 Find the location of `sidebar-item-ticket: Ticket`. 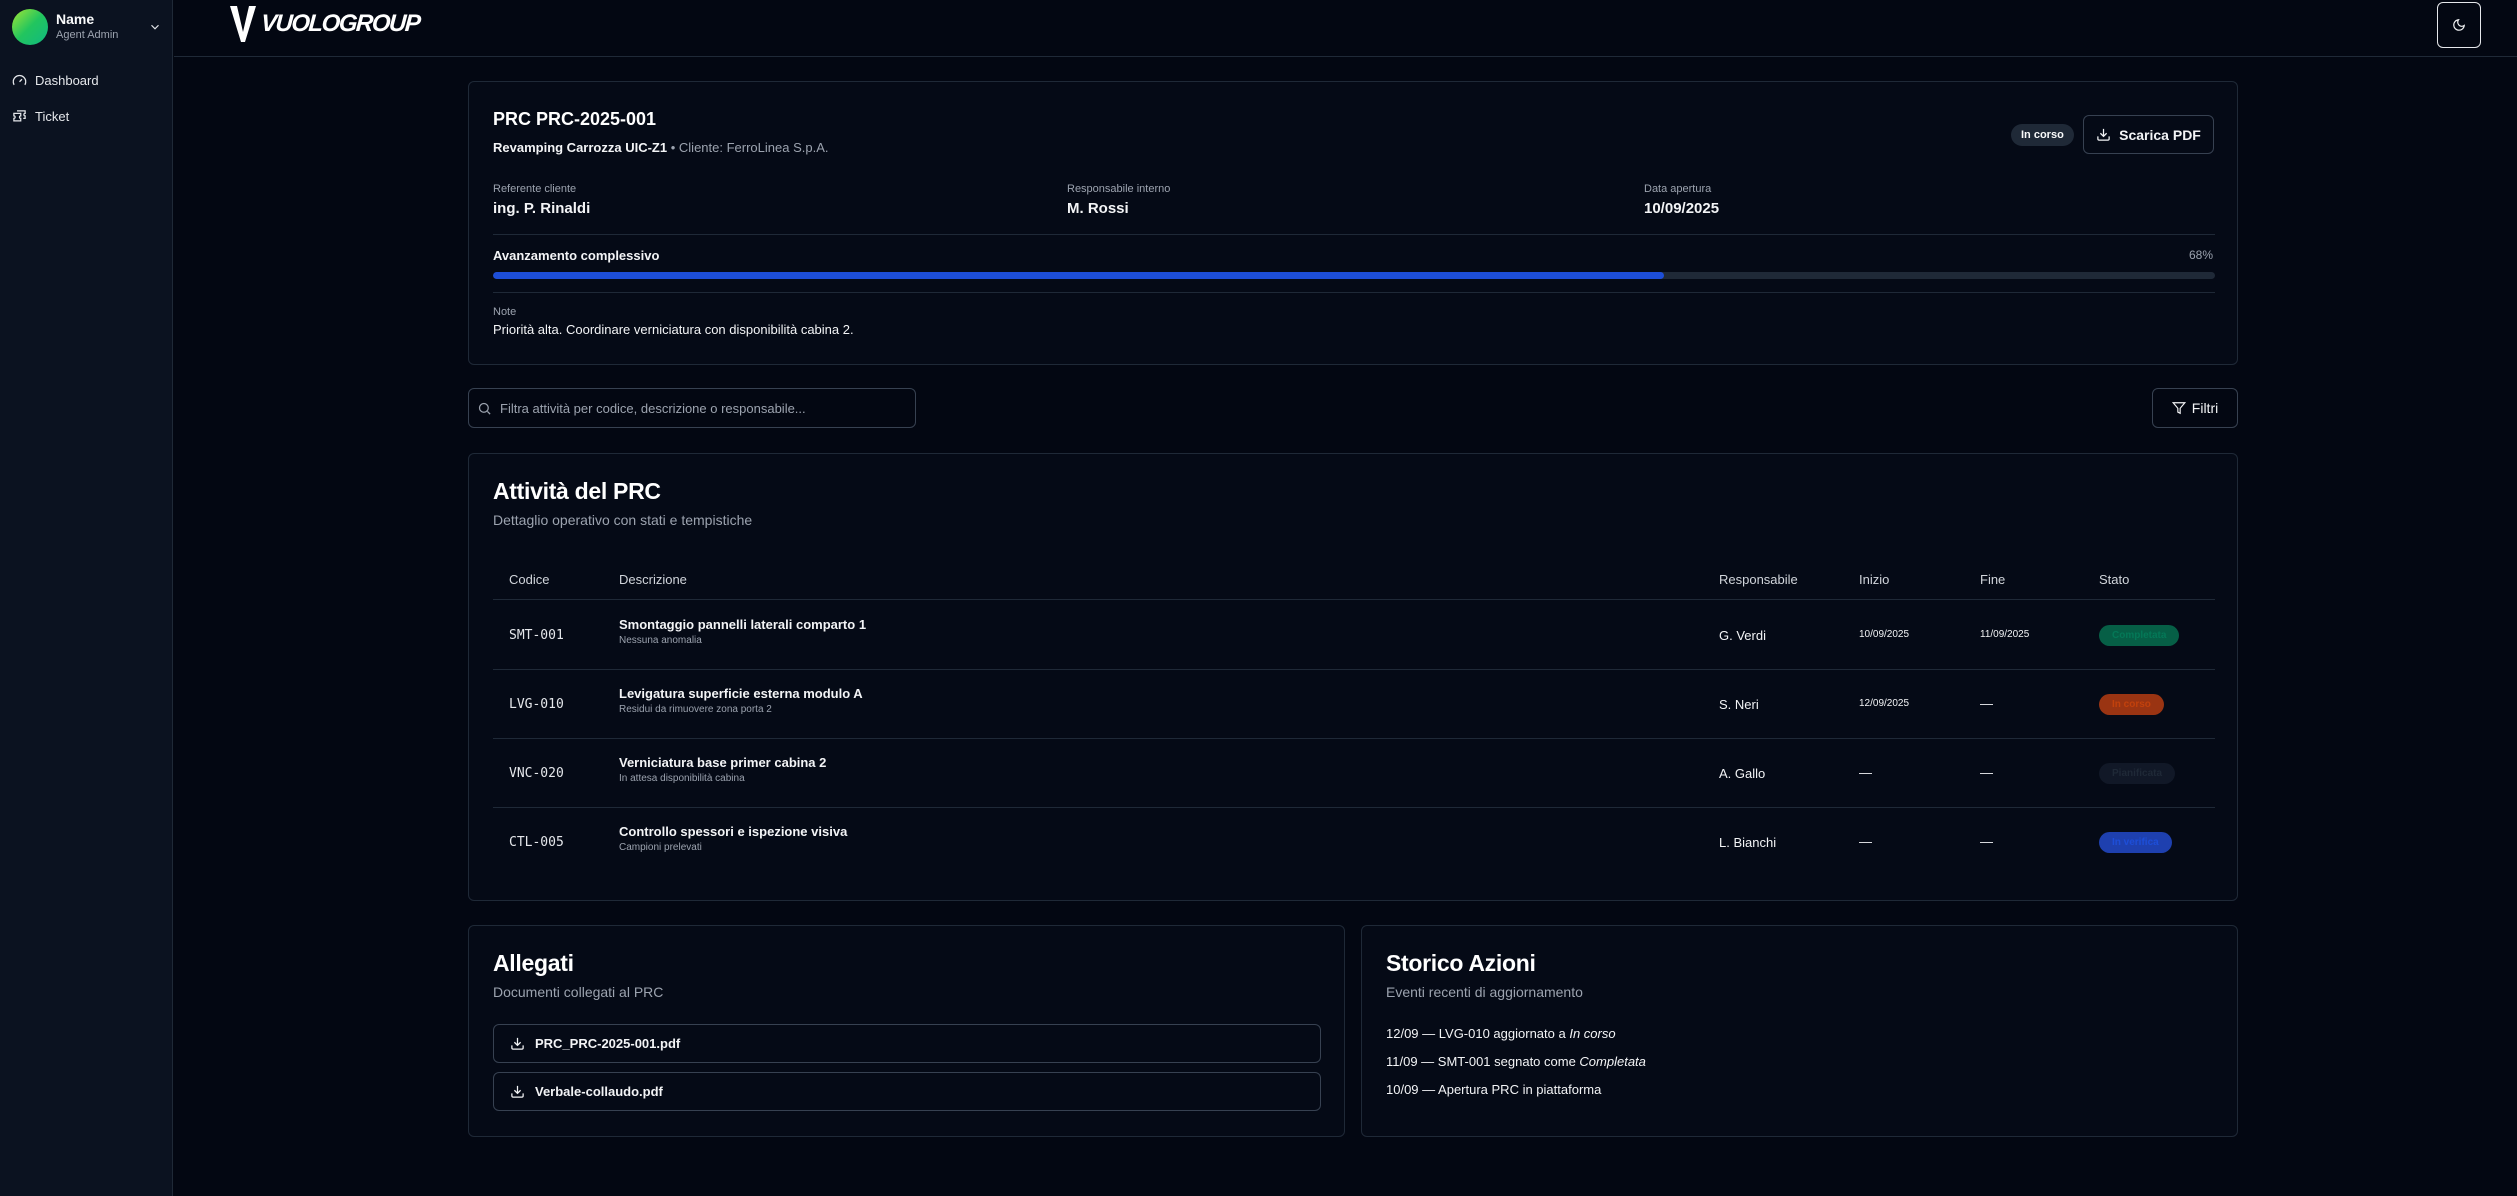

sidebar-item-ticket: Ticket is located at coordinates (40, 116).